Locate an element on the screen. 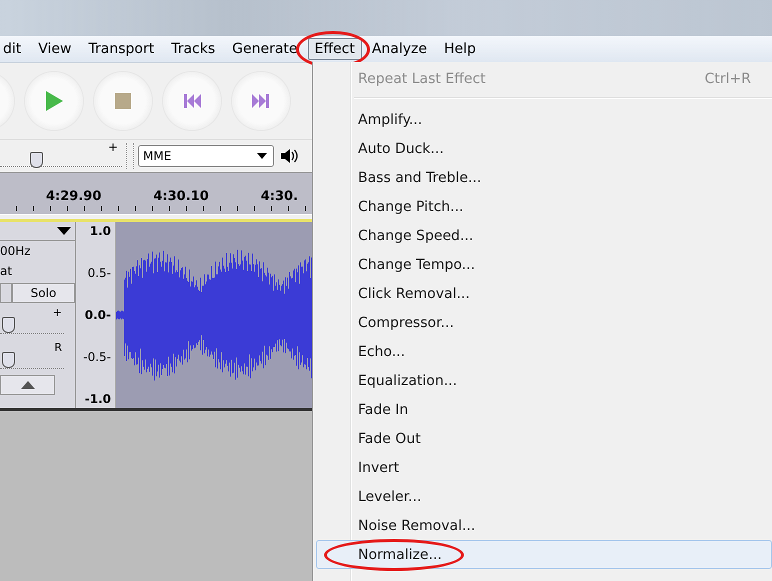  play-icon is located at coordinates (54, 101).